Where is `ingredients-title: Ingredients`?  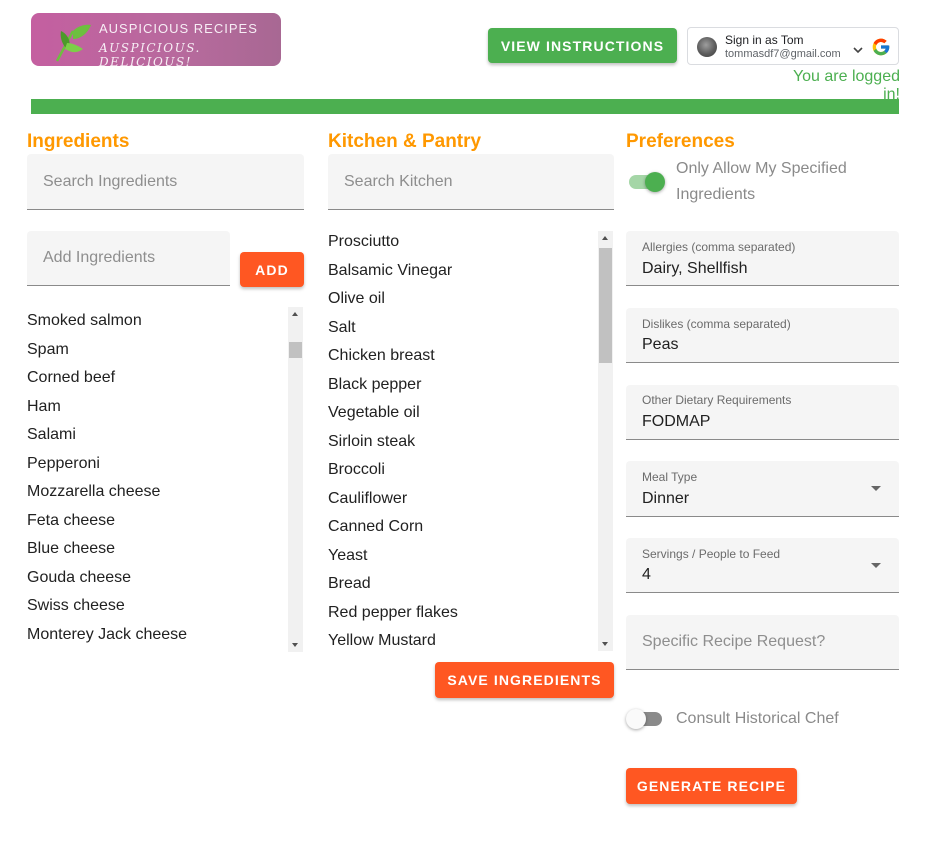
ingredients-title: Ingredients is located at coordinates (78, 141).